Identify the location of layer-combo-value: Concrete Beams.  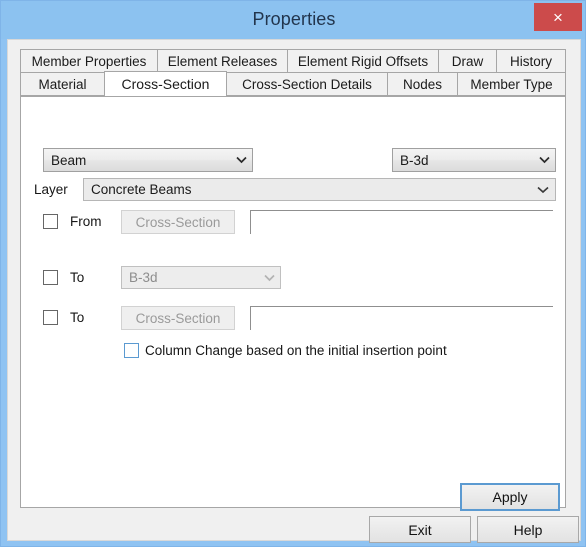
(141, 189).